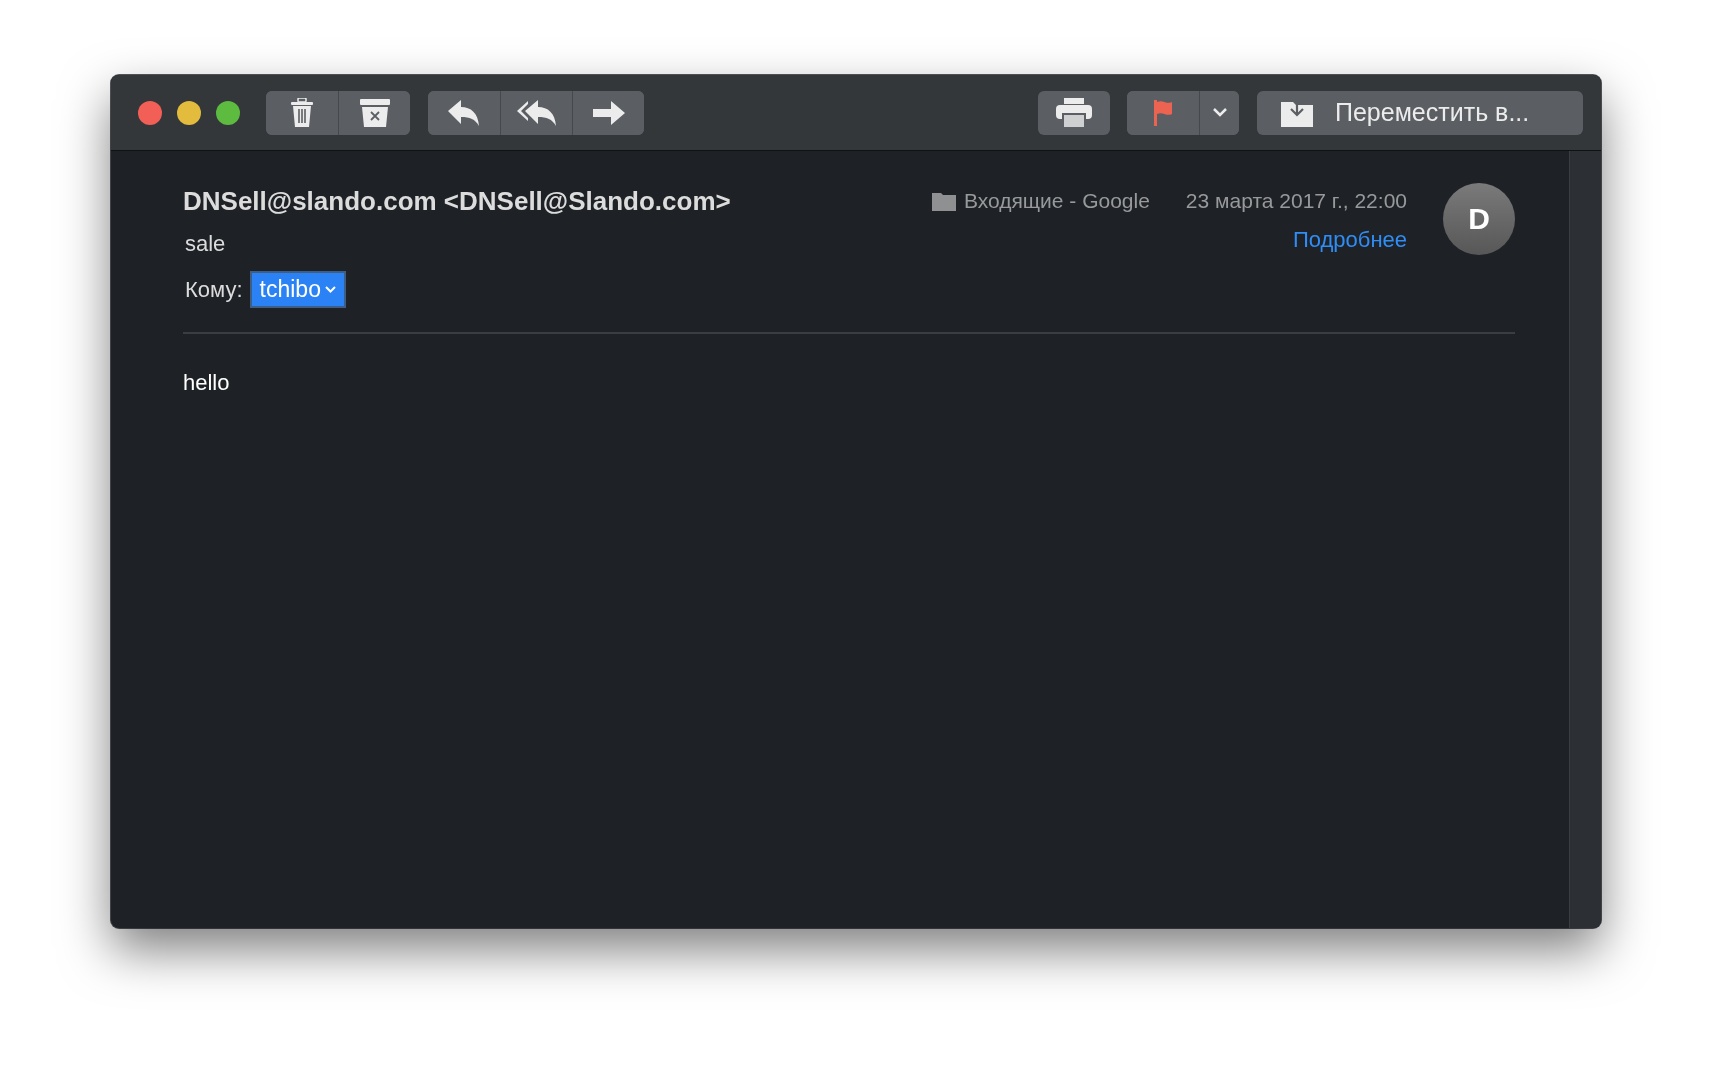  What do you see at coordinates (1056, 201) in the screenshot?
I see `mailbox-name: Входящие - Google` at bounding box center [1056, 201].